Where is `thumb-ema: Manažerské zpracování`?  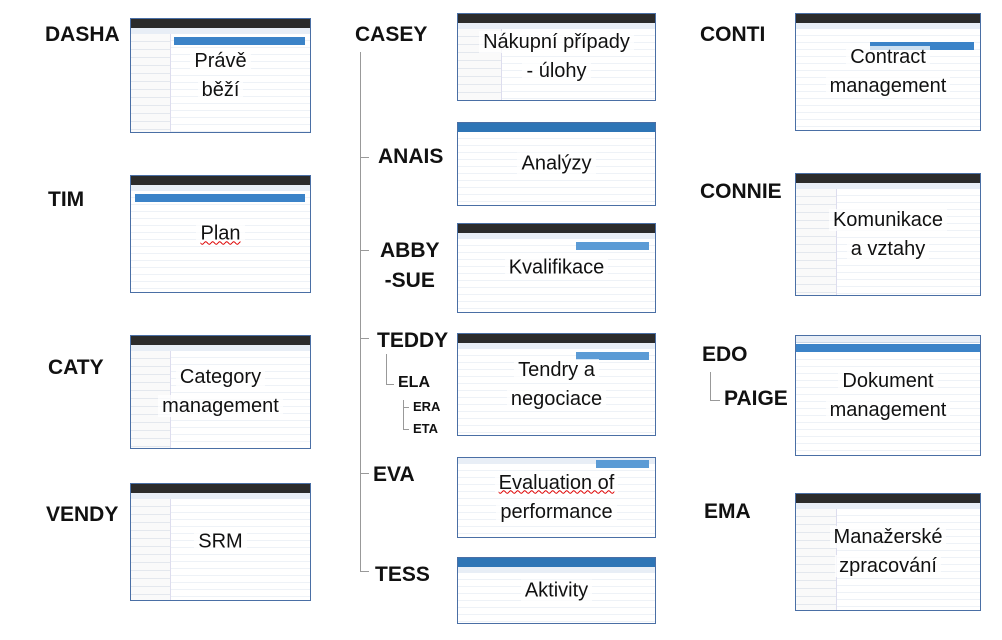 thumb-ema: Manažerské zpracování is located at coordinates (888, 552).